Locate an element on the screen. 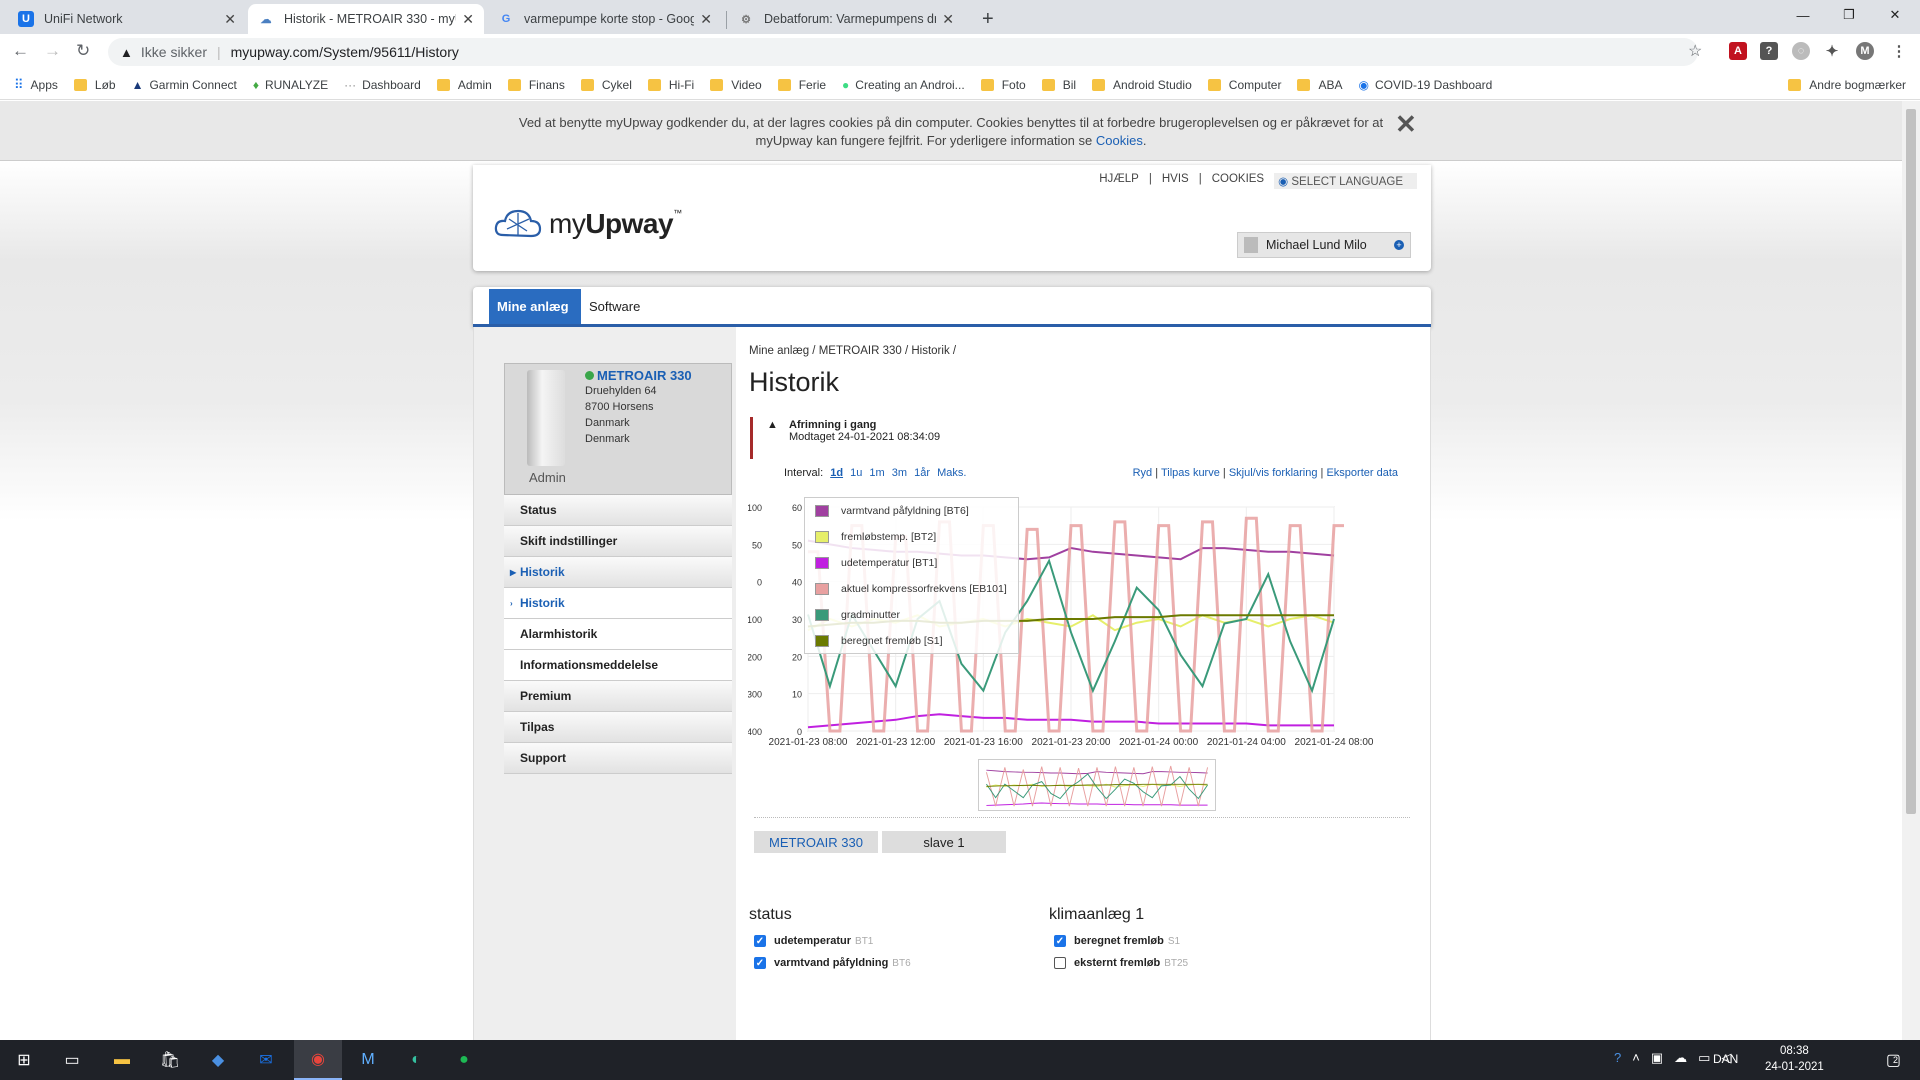 The image size is (1920, 1080). bookmark-item: Finans is located at coordinates (536, 85).